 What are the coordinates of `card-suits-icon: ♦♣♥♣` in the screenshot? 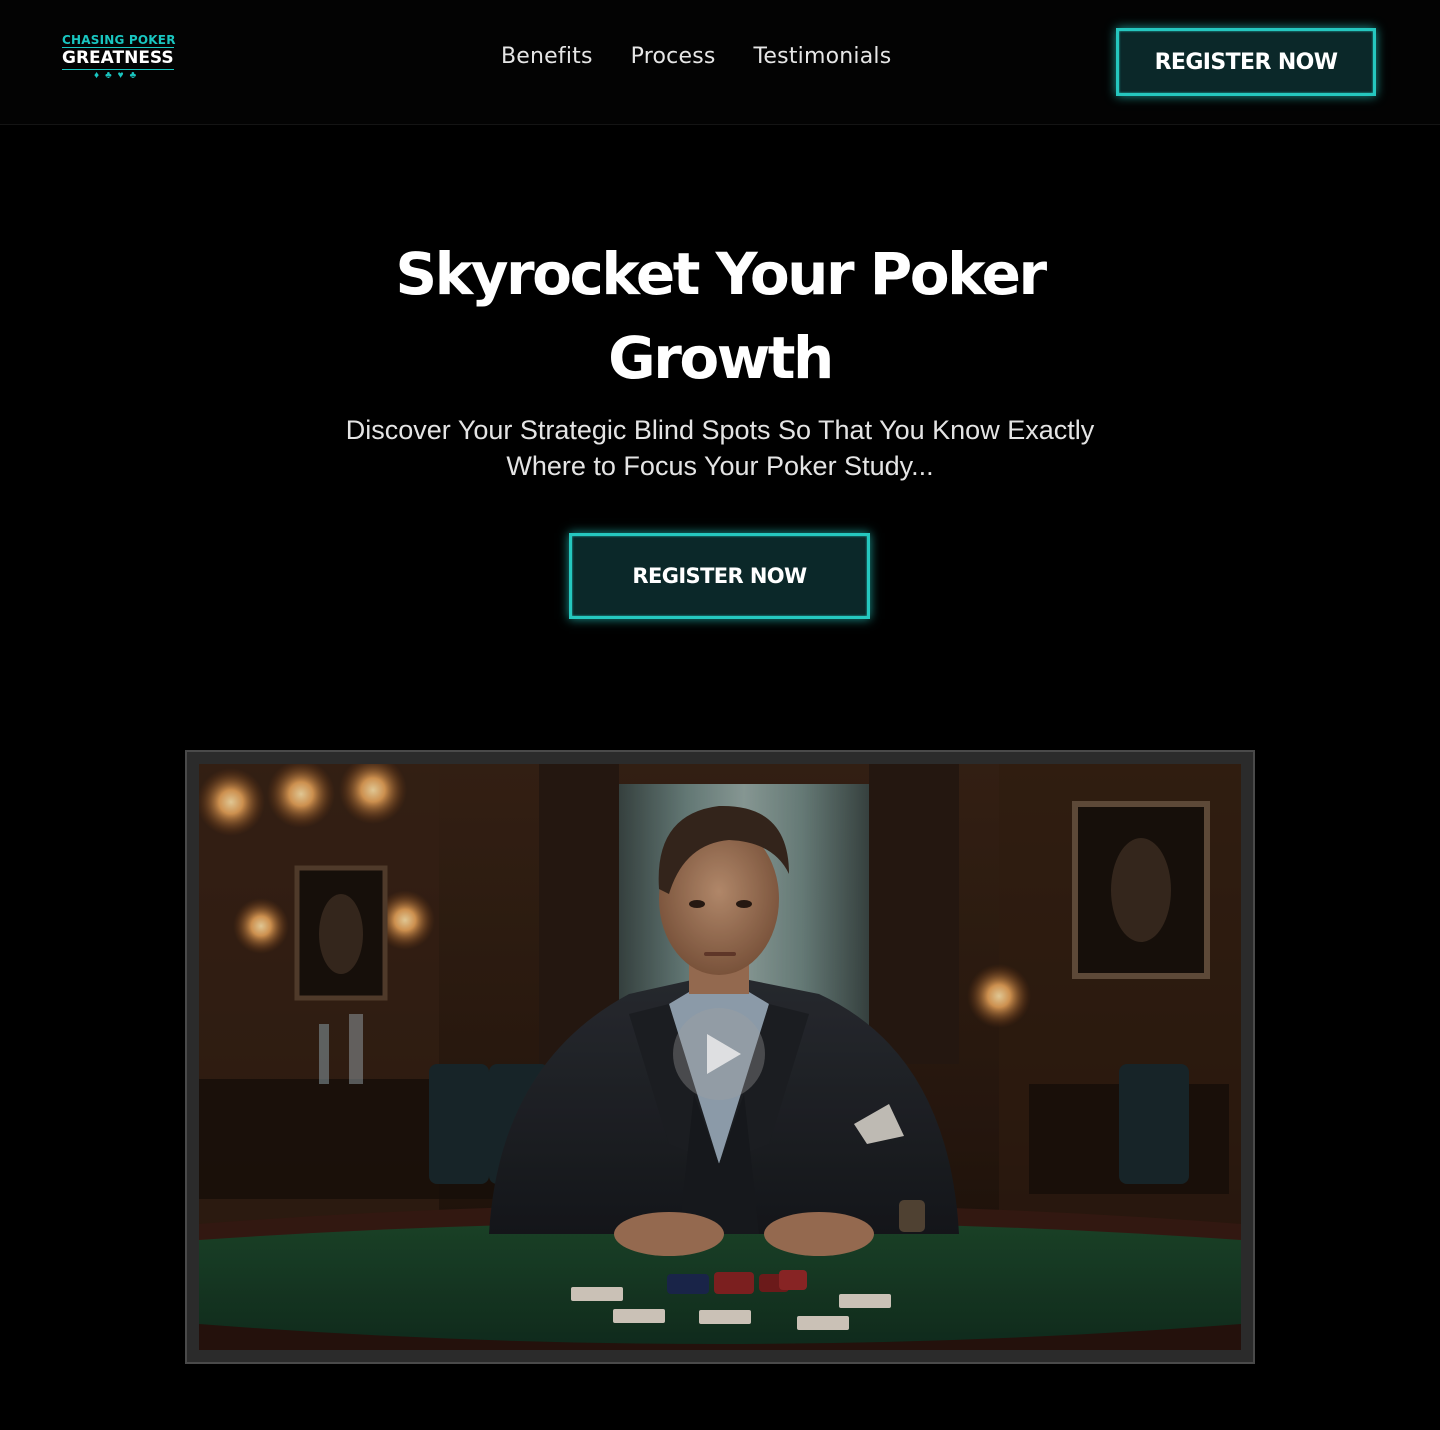 It's located at (118, 75).